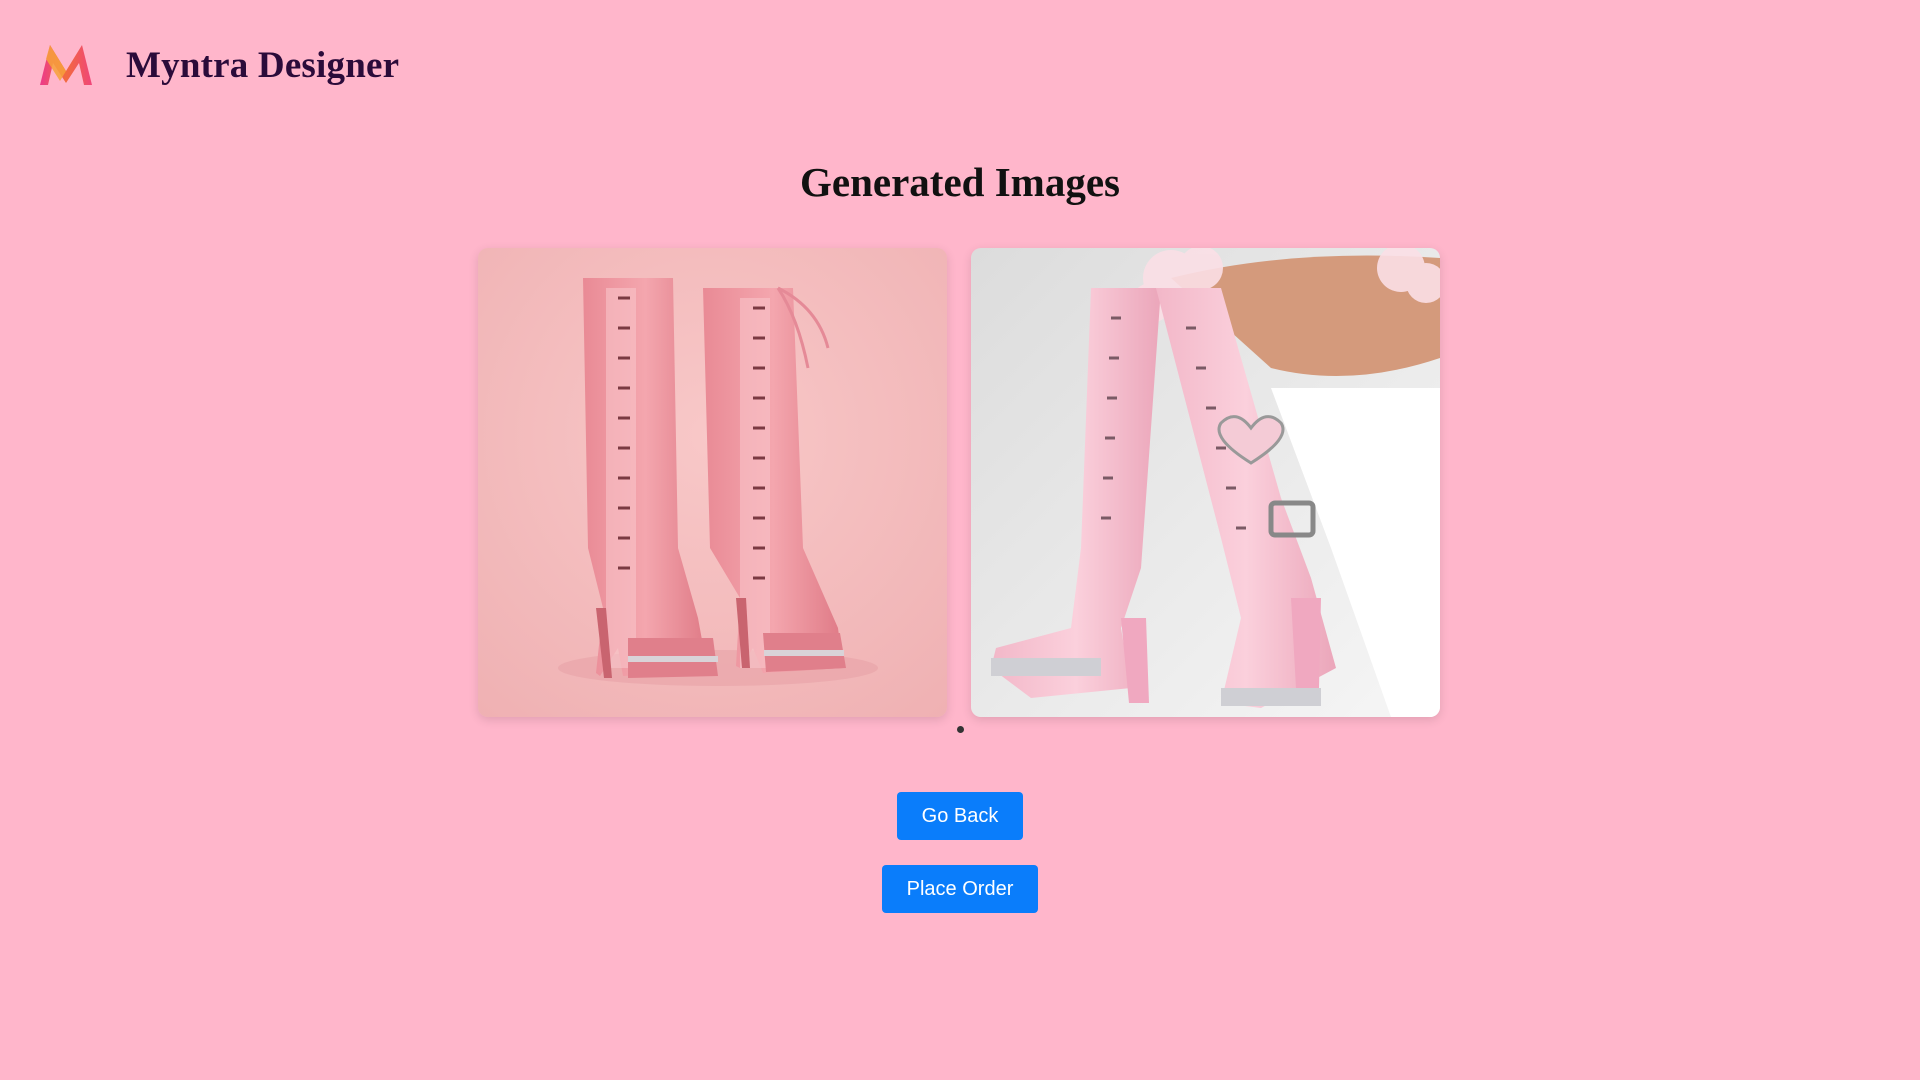 Image resolution: width=1920 pixels, height=1080 pixels. What do you see at coordinates (66, 65) in the screenshot?
I see `myntra-logo-icon` at bounding box center [66, 65].